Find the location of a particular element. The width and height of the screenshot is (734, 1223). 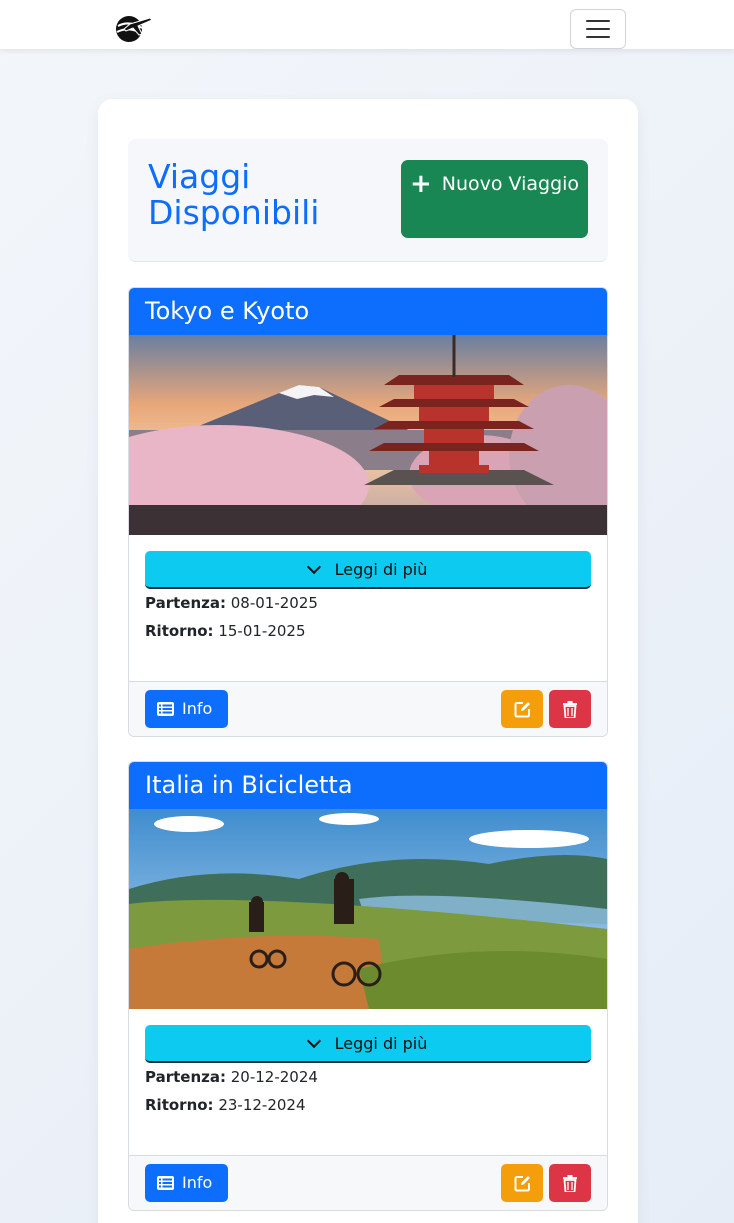

trip-title: Tokyo e Kyoto is located at coordinates (368, 311).